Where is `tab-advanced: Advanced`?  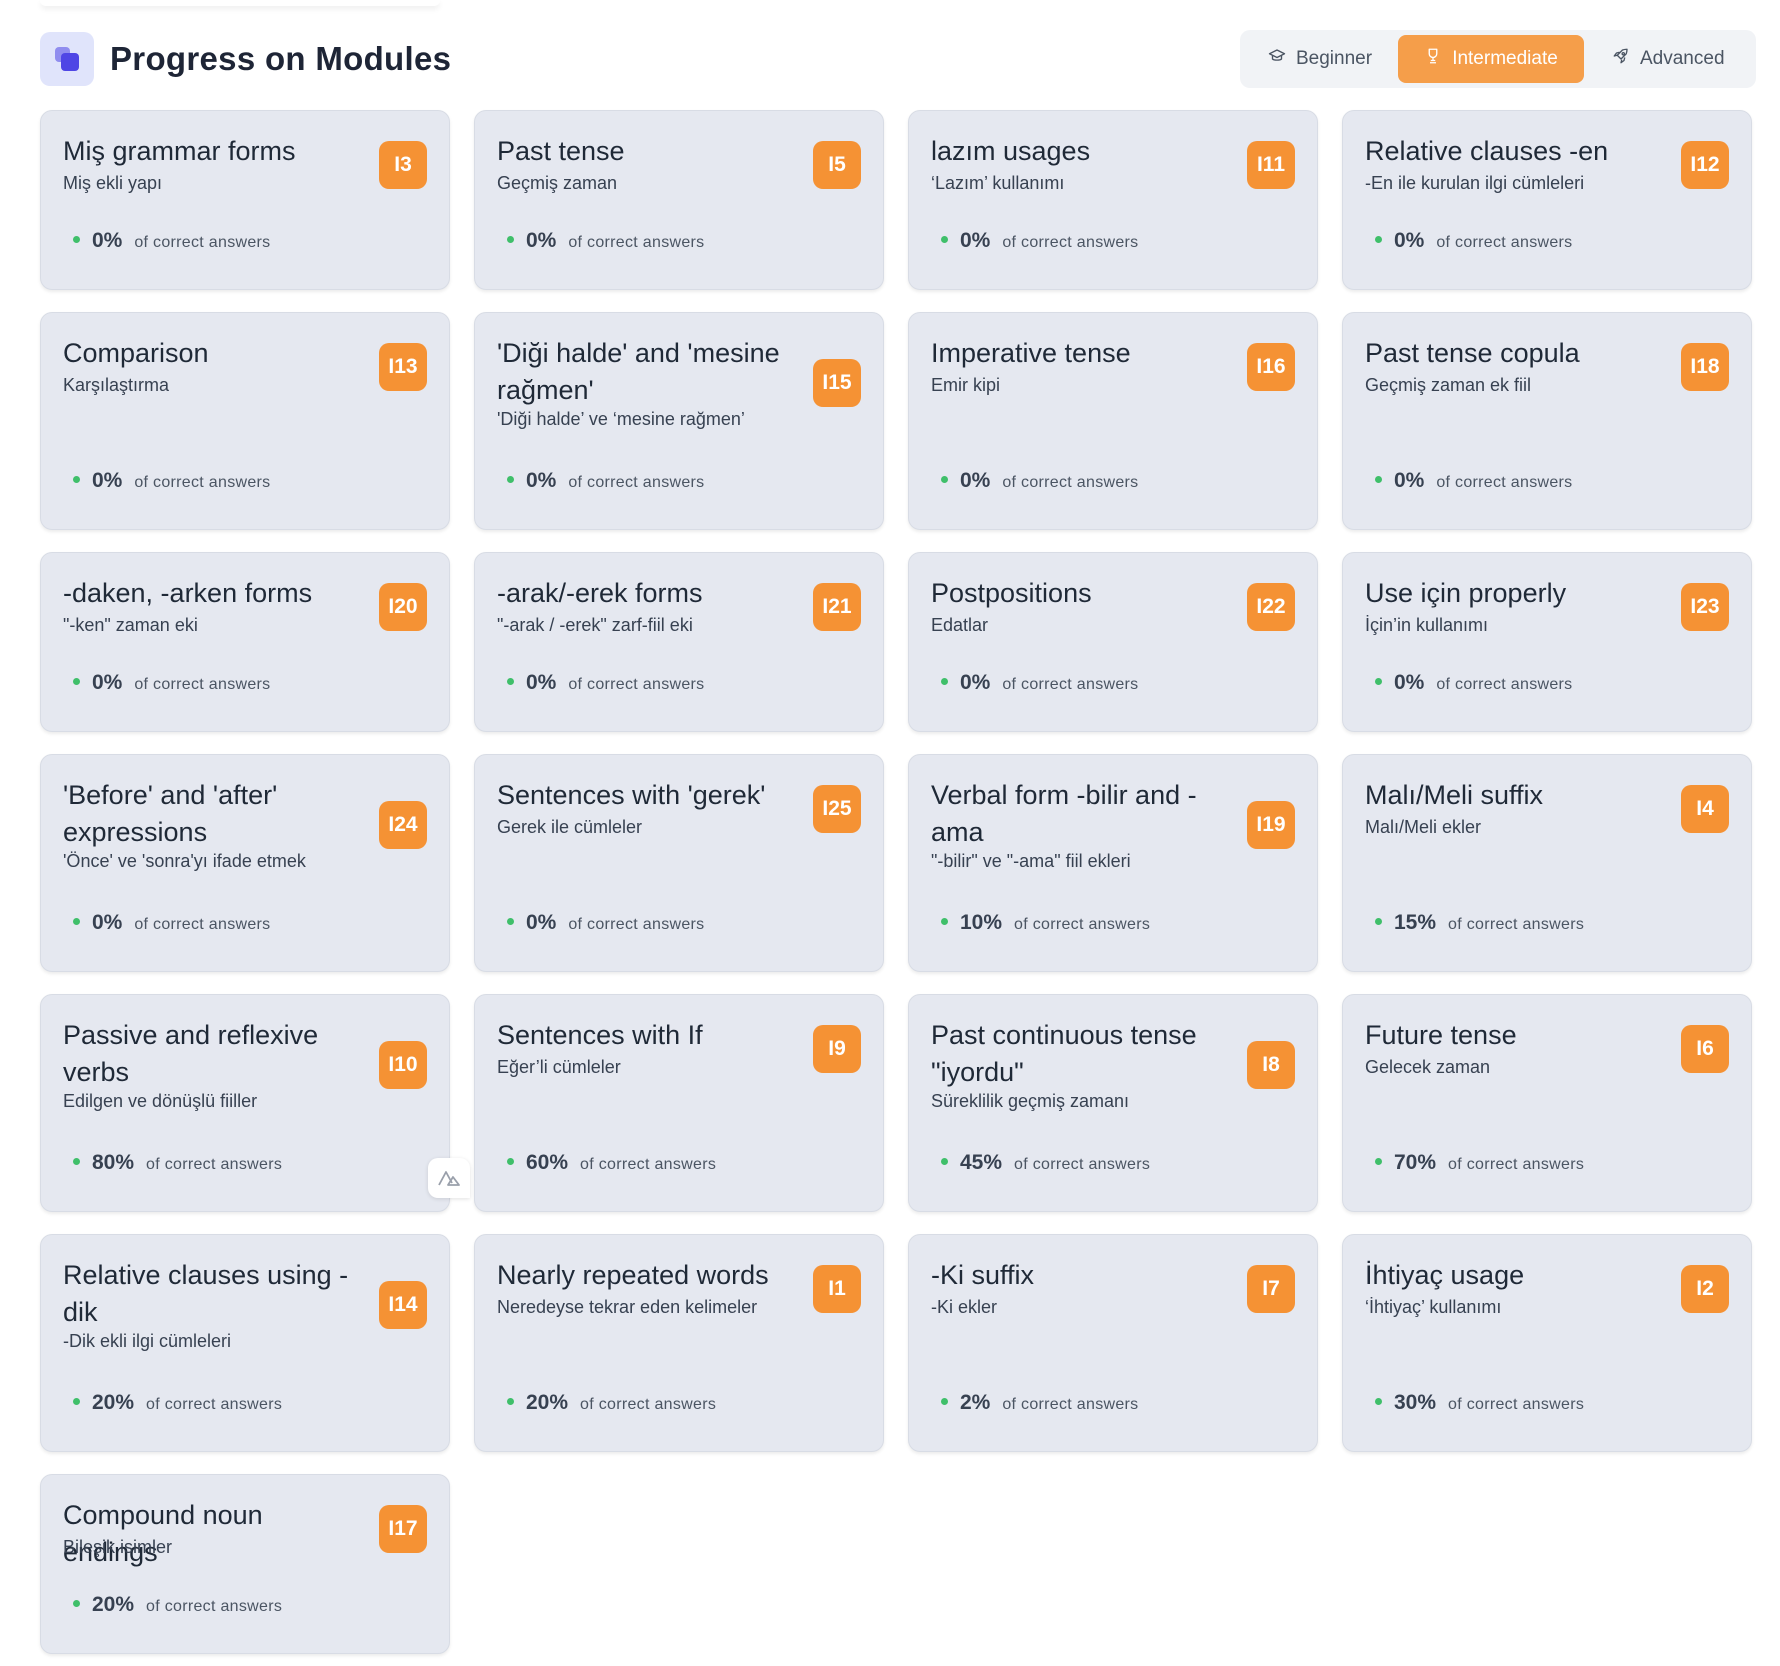
tab-advanced: Advanced is located at coordinates (1682, 59).